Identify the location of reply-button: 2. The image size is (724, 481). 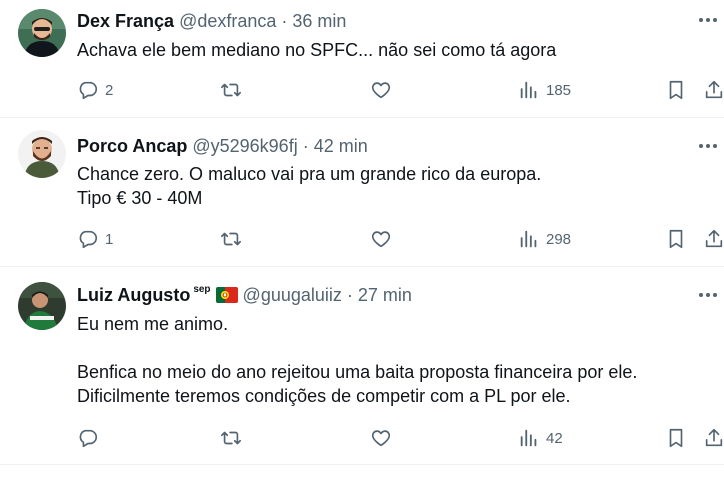
(95, 90).